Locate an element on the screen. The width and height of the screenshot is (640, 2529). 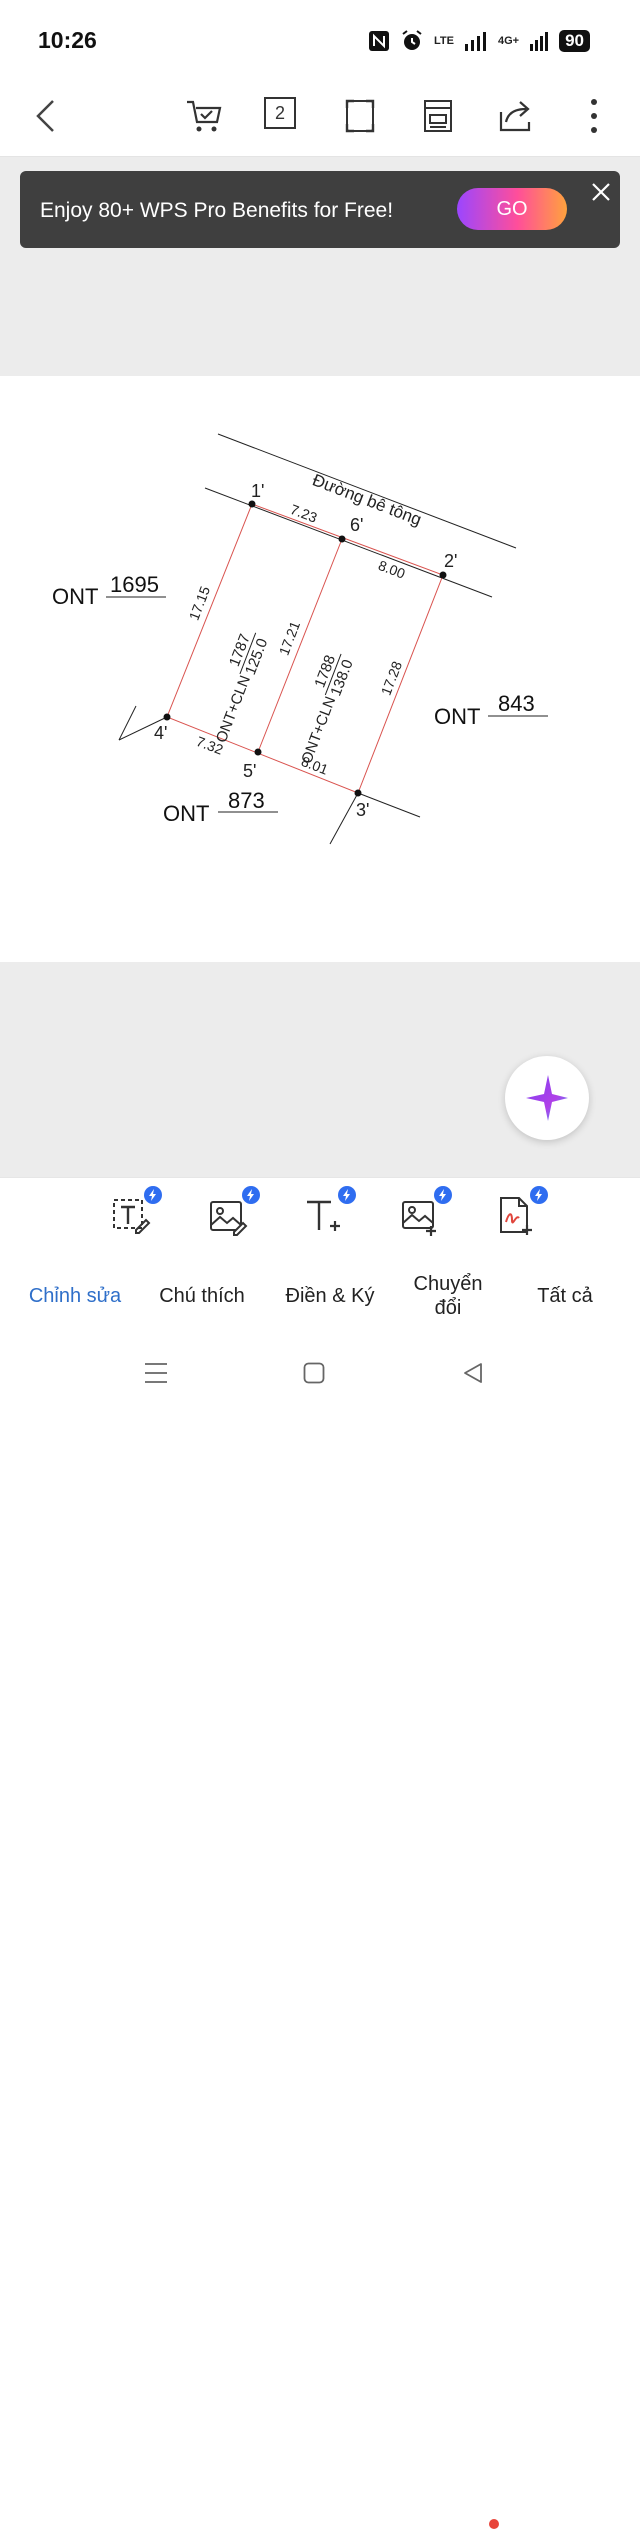
system-back-button is located at coordinates (473, 1373).